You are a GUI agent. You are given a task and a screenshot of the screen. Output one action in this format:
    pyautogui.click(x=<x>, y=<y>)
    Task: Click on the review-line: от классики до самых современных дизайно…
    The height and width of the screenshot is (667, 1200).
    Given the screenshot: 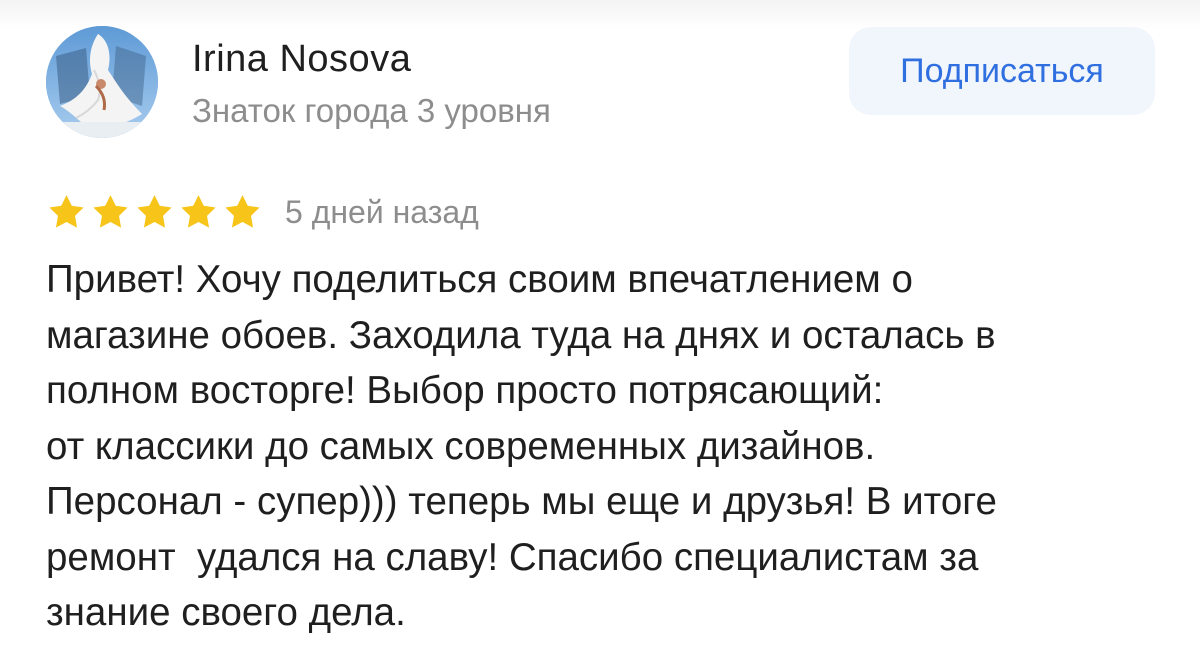 What is the action you would take?
    pyautogui.click(x=461, y=446)
    